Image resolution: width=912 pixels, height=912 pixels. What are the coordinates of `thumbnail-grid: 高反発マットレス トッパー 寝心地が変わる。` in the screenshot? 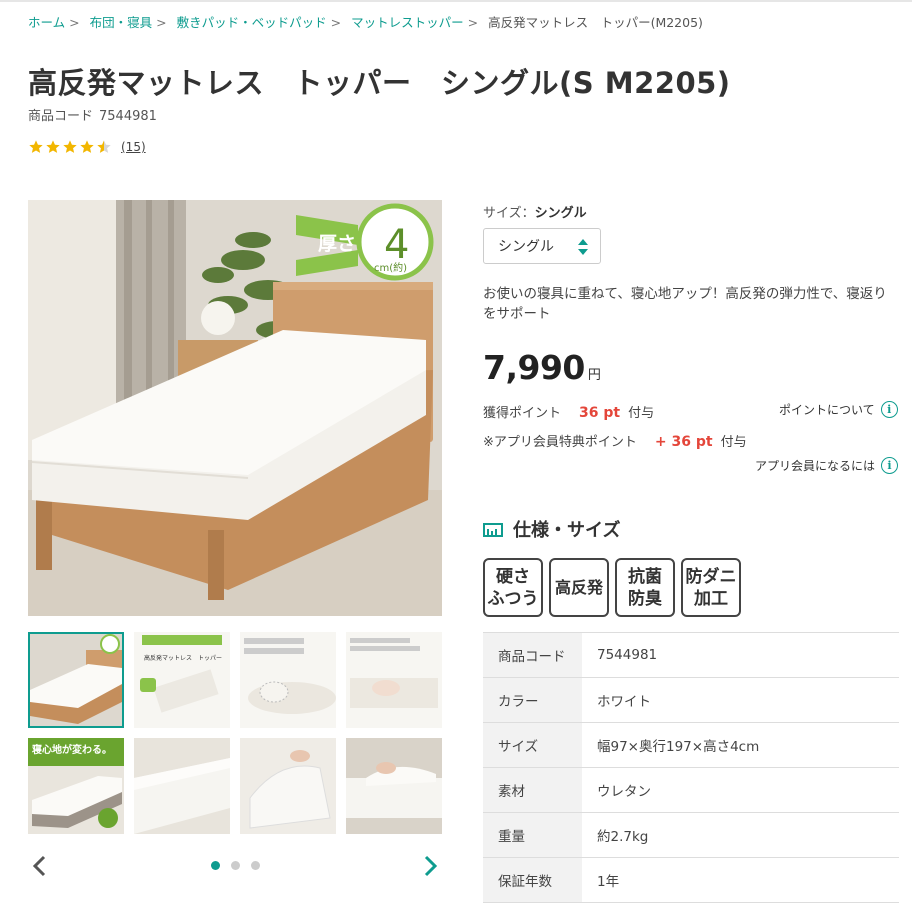 It's located at (235, 733).